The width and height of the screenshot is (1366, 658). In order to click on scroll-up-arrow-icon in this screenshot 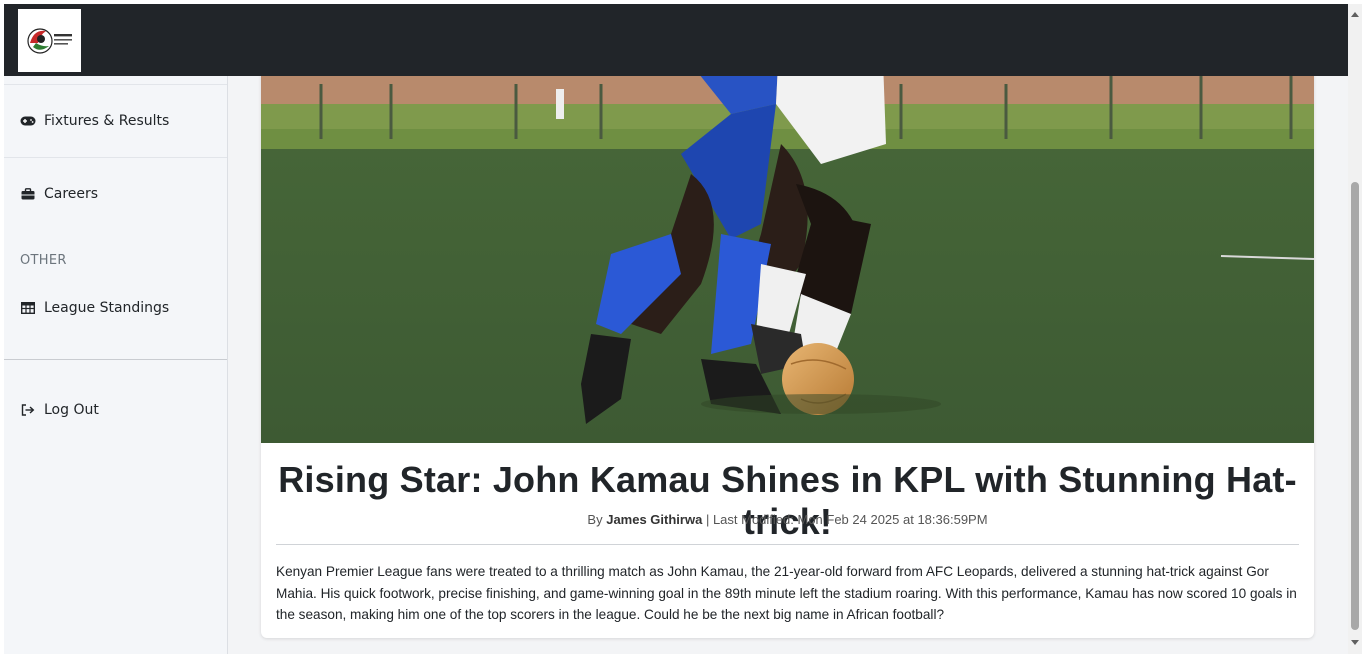, I will do `click(1355, 14)`.